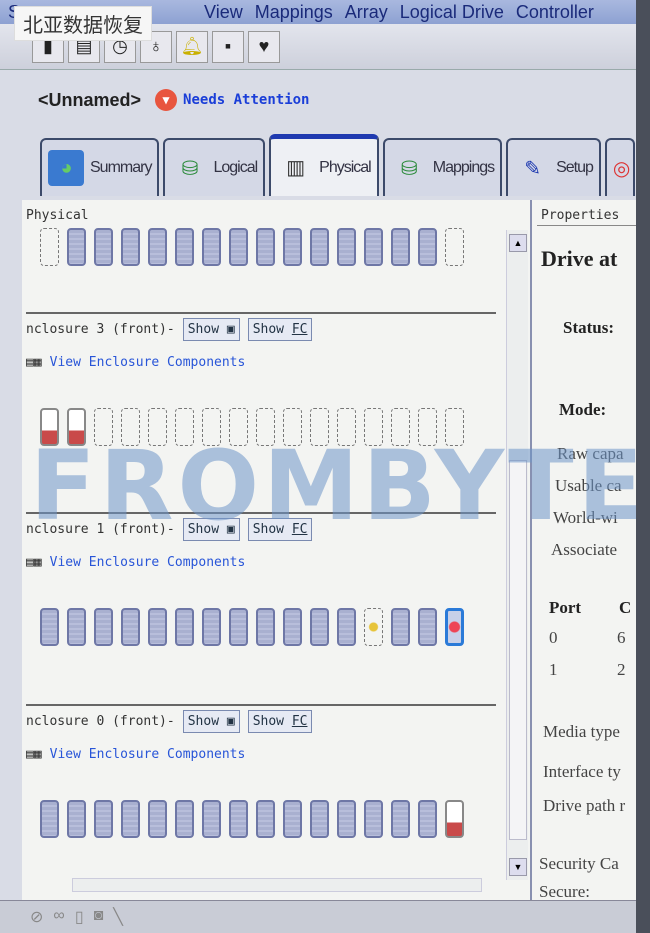 The height and width of the screenshot is (933, 650). Describe the element at coordinates (442, 167) in the screenshot. I see `tab-mappings: ⛁ Mappings` at that location.